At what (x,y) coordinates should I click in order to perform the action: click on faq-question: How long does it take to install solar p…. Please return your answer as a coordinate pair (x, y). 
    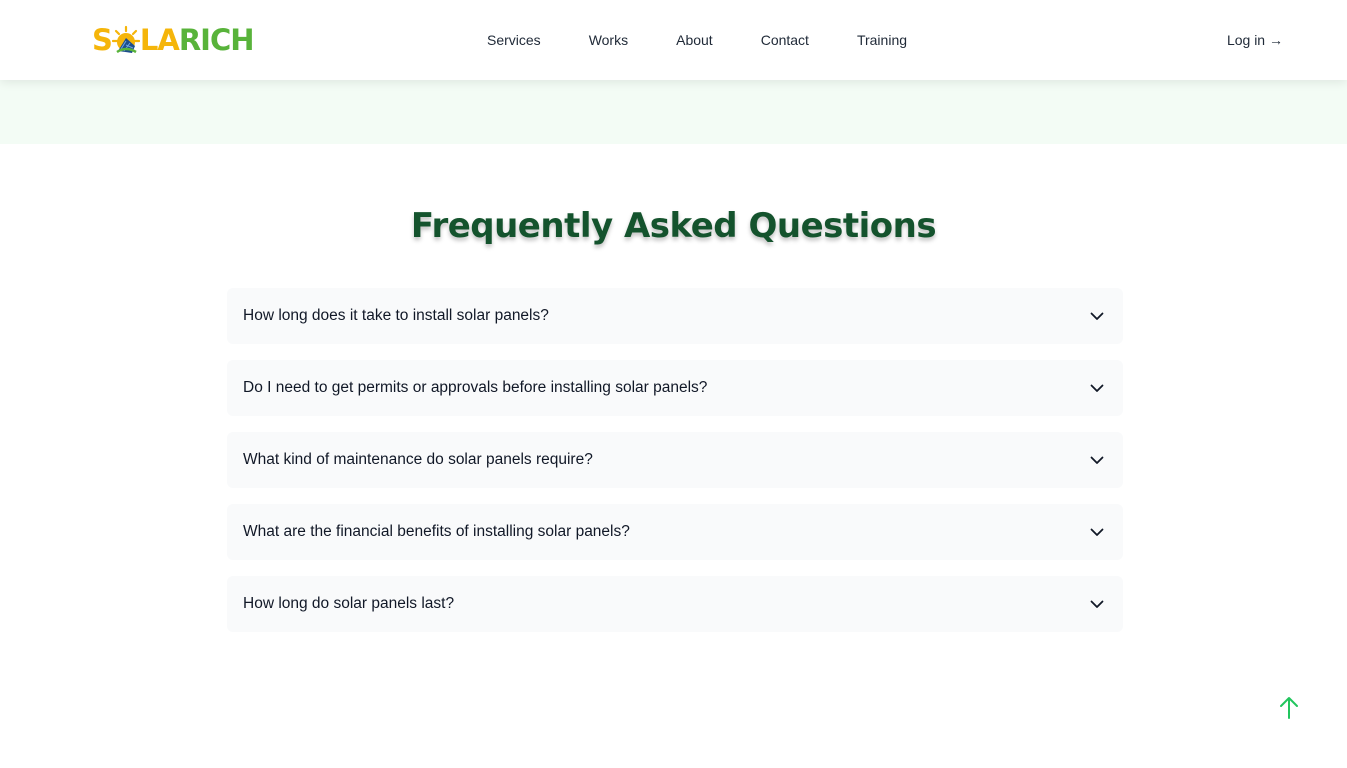
    Looking at the image, I should click on (396, 315).